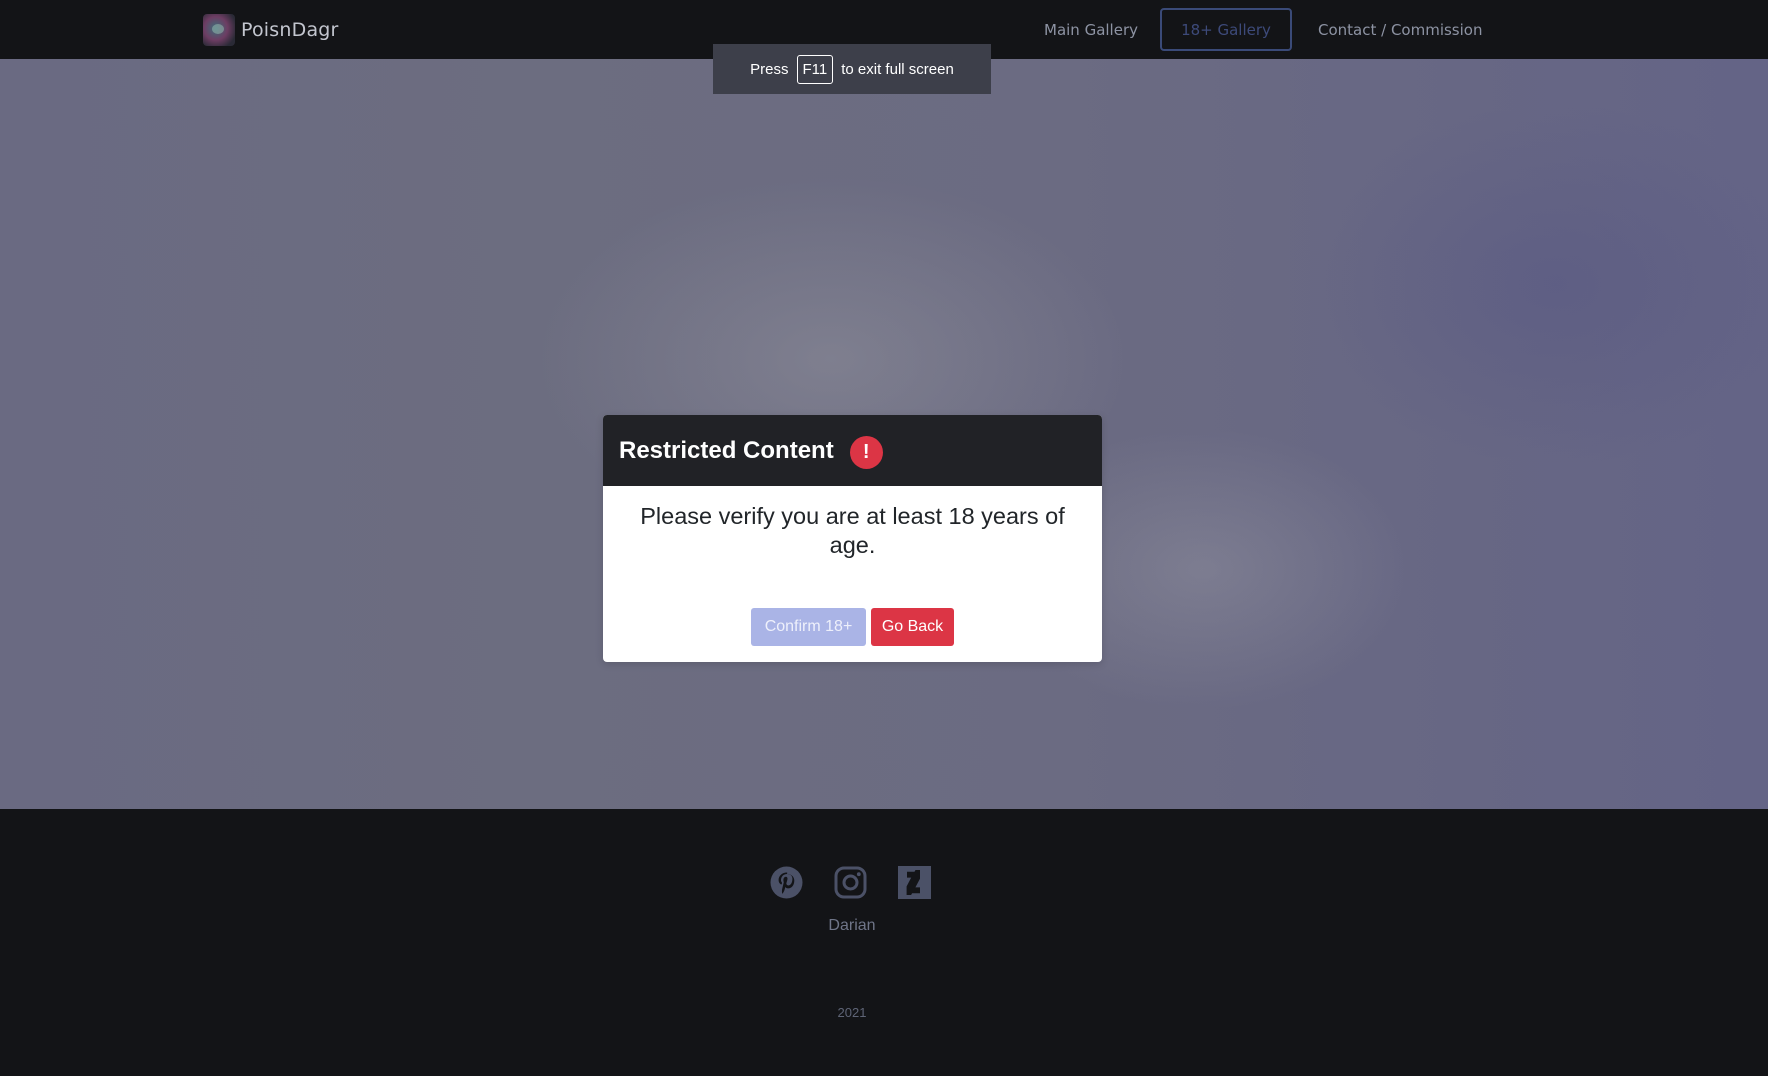 The image size is (1768, 1076). Describe the element at coordinates (808, 627) in the screenshot. I see `confirm-18-button: Confirm 18+` at that location.